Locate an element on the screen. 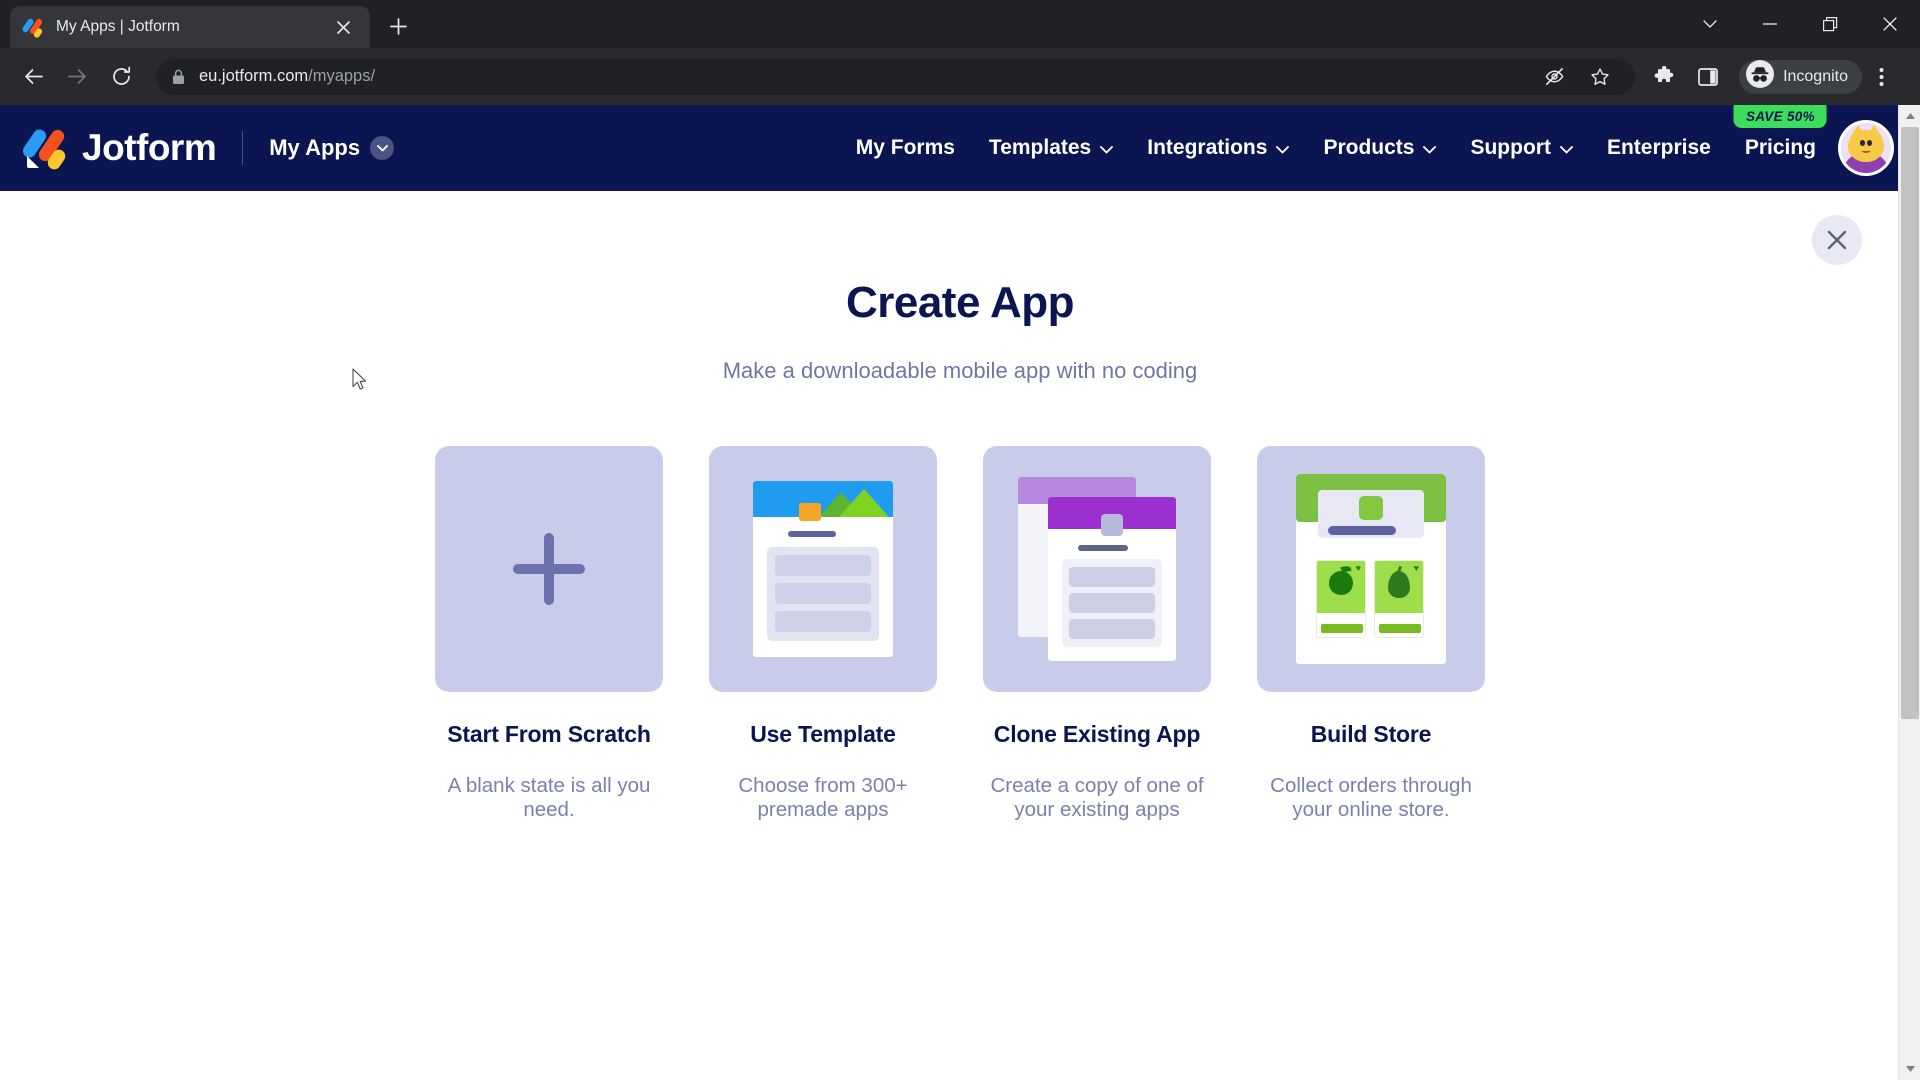  nav-label: Support is located at coordinates (1510, 147).